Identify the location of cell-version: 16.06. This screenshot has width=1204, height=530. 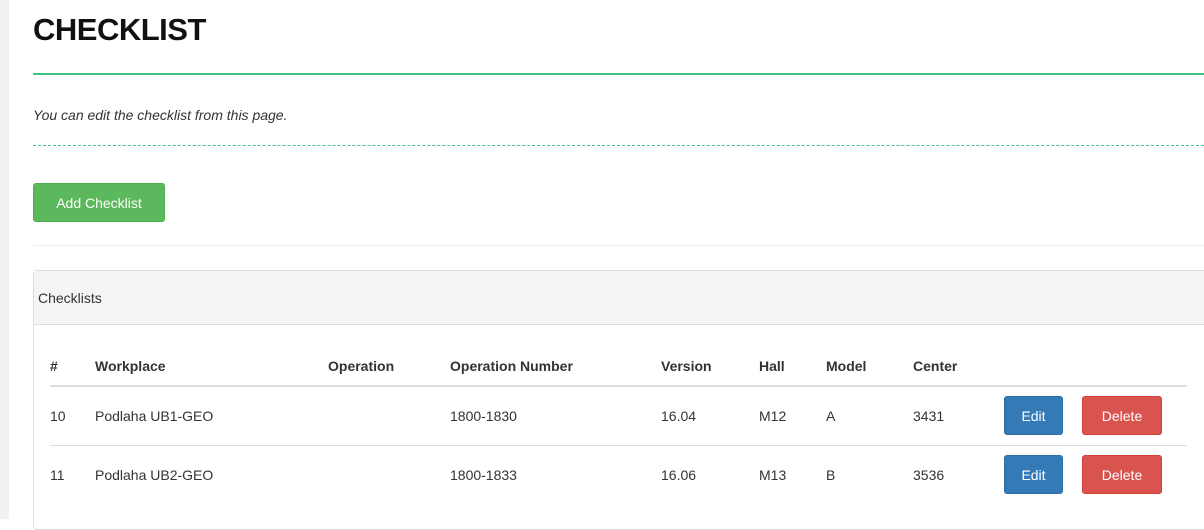
(710, 474).